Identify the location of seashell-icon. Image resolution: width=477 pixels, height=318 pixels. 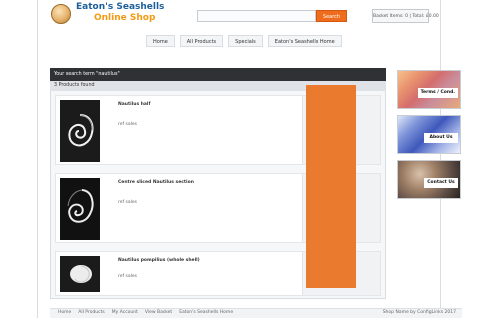
(61, 14).